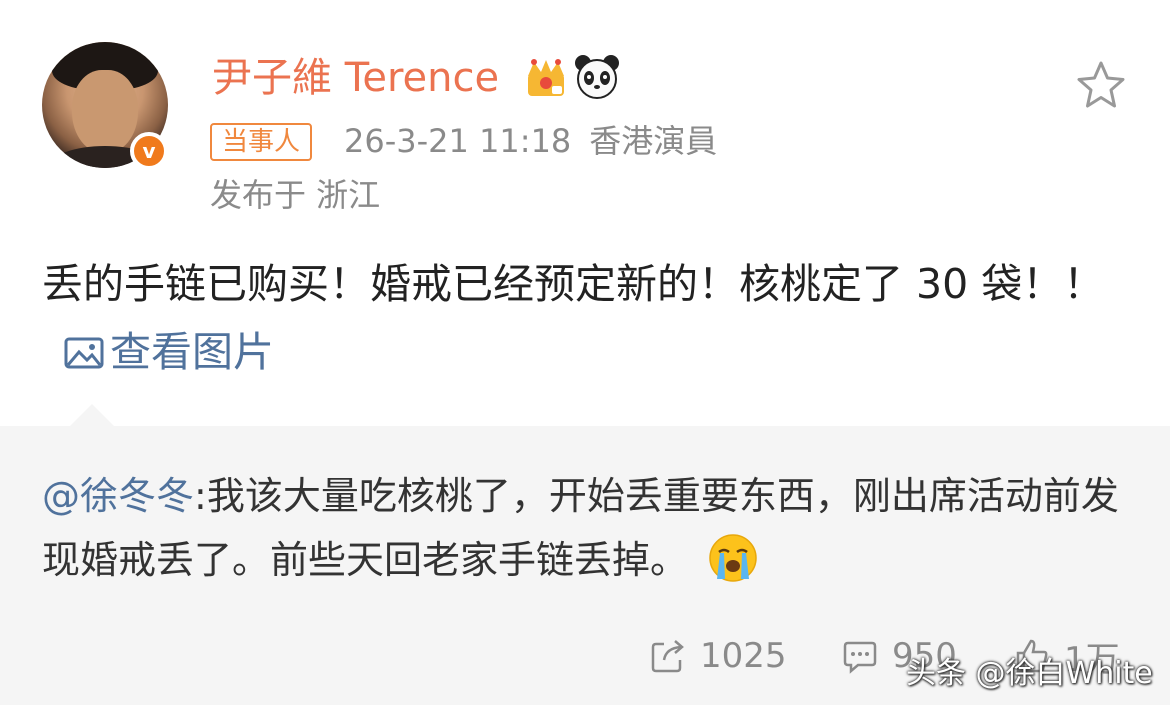 This screenshot has height=705, width=1170. I want to click on post-source: 香港演員, so click(653, 141).